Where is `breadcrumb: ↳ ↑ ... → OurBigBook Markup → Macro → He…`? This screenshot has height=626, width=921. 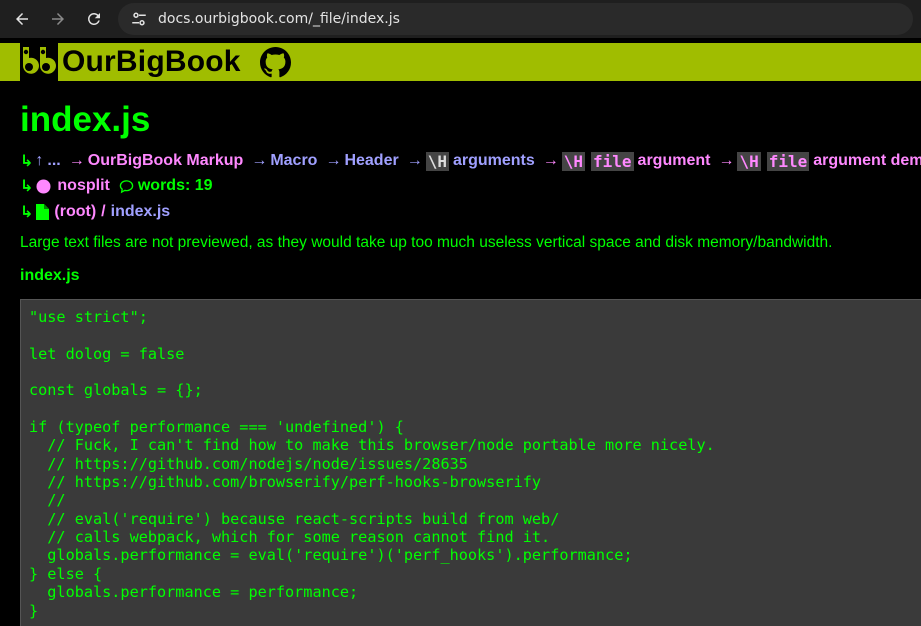 breadcrumb: ↳ ↑ ... → OurBigBook Markup → Macro → He… is located at coordinates (470, 161).